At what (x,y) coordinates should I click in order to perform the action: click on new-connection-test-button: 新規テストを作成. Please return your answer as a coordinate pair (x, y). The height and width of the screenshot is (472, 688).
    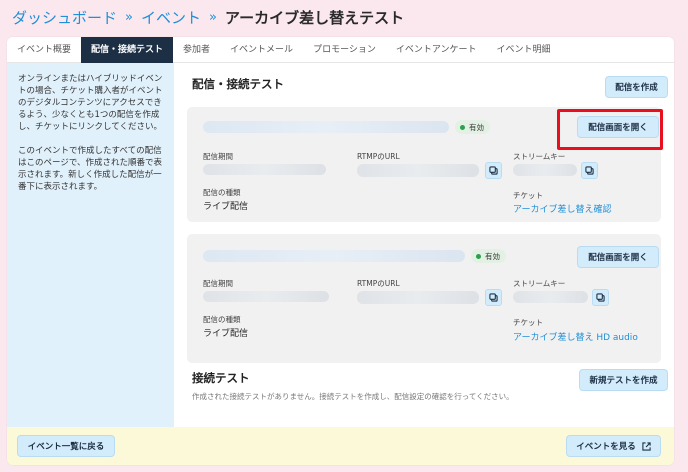
    Looking at the image, I should click on (623, 380).